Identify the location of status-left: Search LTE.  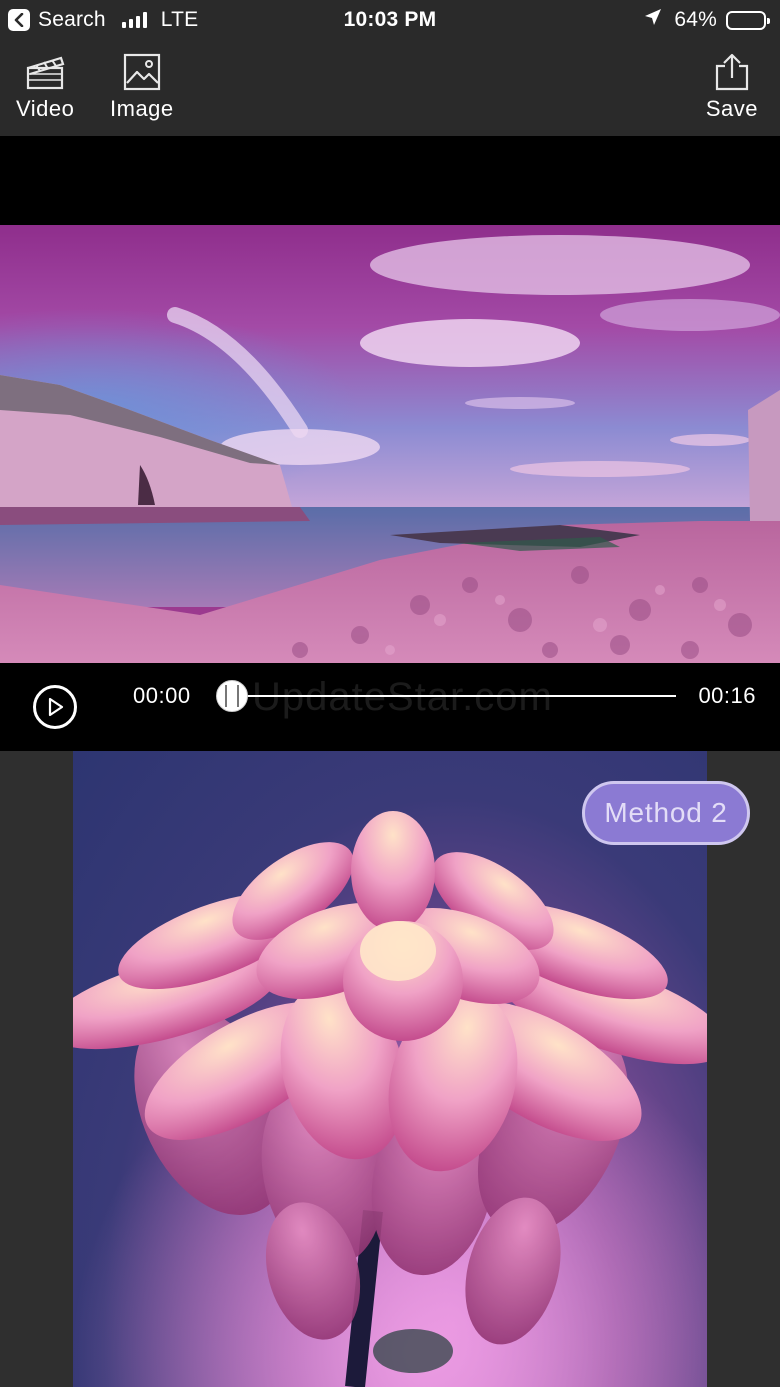
(103, 20).